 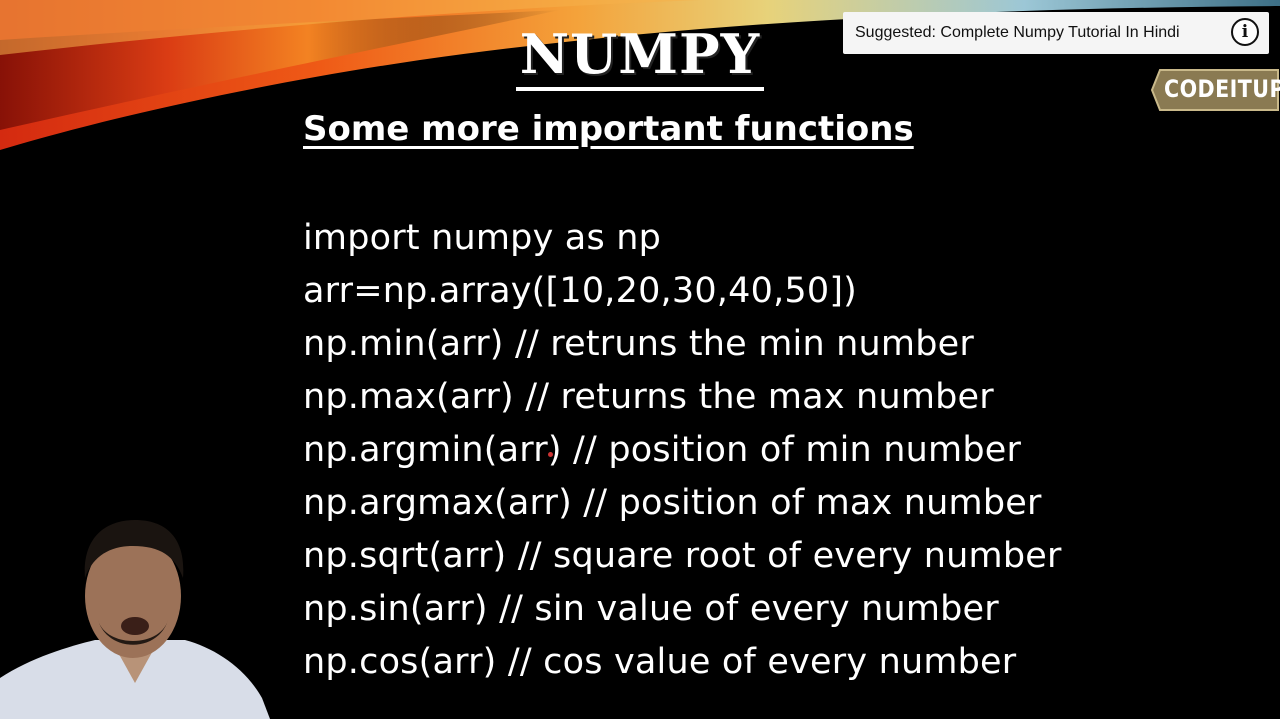 What do you see at coordinates (662, 450) in the screenshot?
I see `code-line-argmin: np.argmin(arr) // position of min number` at bounding box center [662, 450].